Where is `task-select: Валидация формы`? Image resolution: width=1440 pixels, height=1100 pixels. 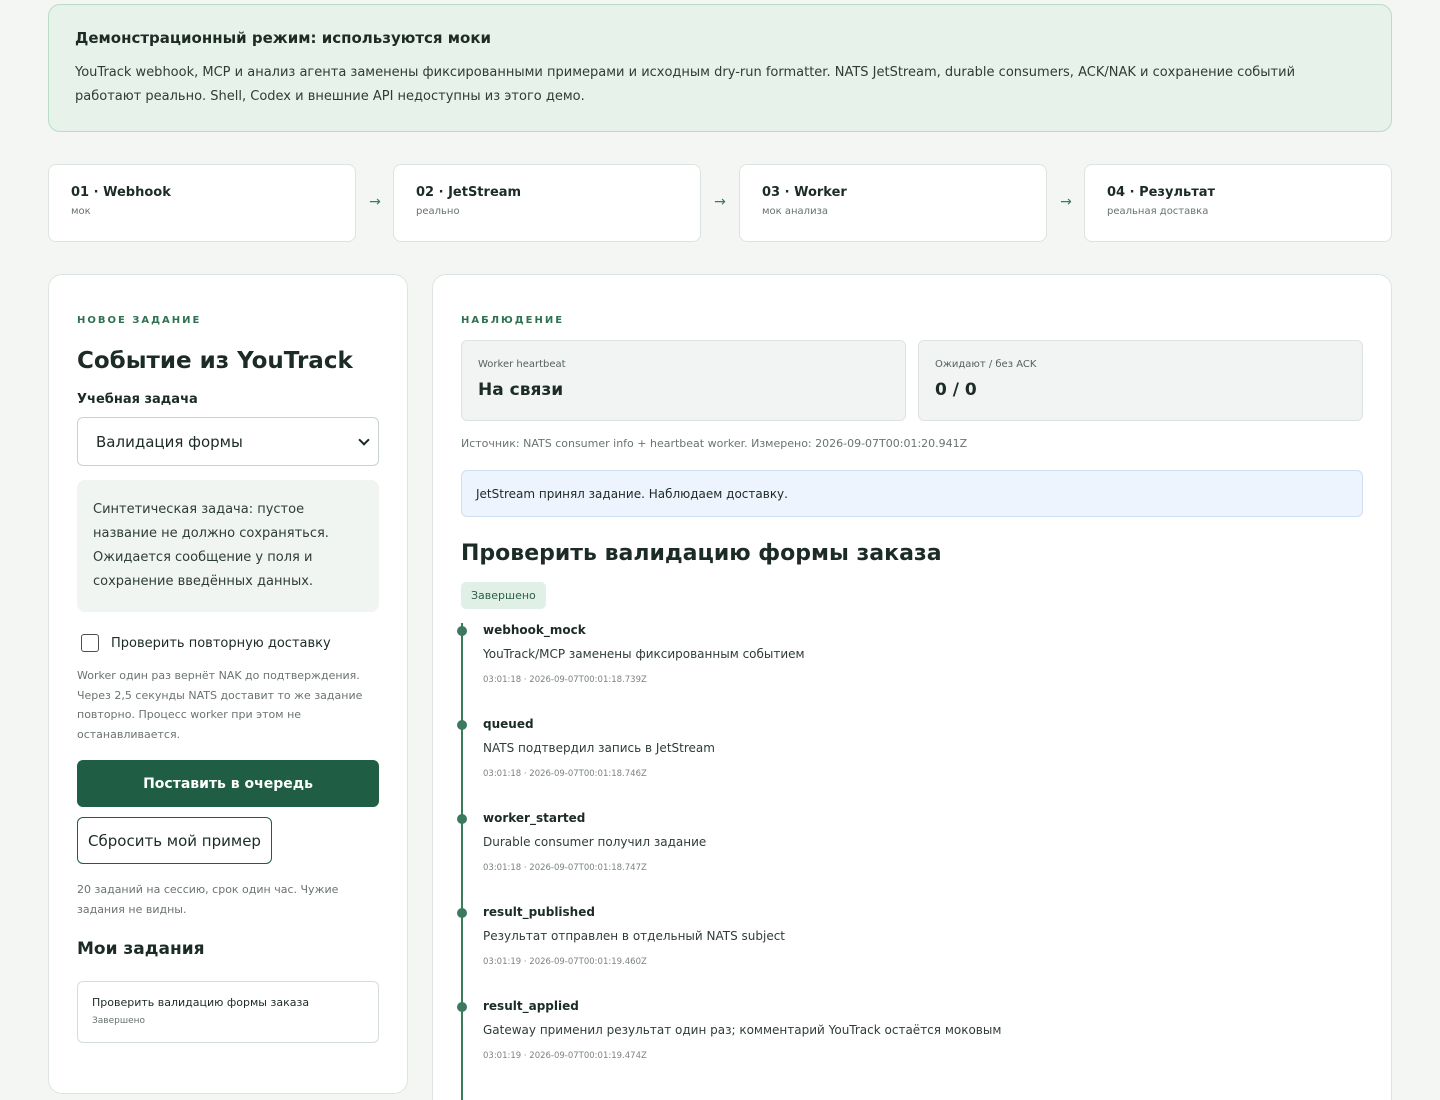
task-select: Валидация формы is located at coordinates (228, 441).